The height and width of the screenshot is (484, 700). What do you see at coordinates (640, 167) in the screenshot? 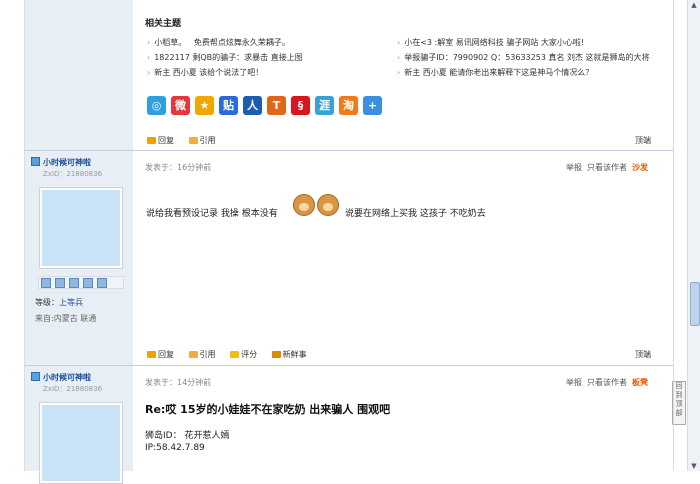
I see `floor-label: 沙发` at bounding box center [640, 167].